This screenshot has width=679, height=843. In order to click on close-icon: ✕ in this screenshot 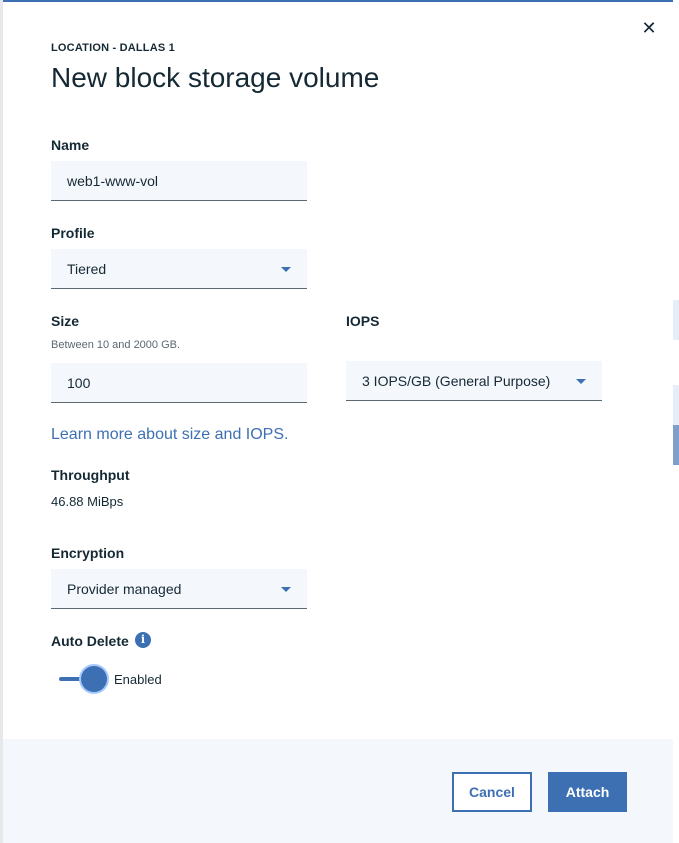, I will do `click(649, 28)`.